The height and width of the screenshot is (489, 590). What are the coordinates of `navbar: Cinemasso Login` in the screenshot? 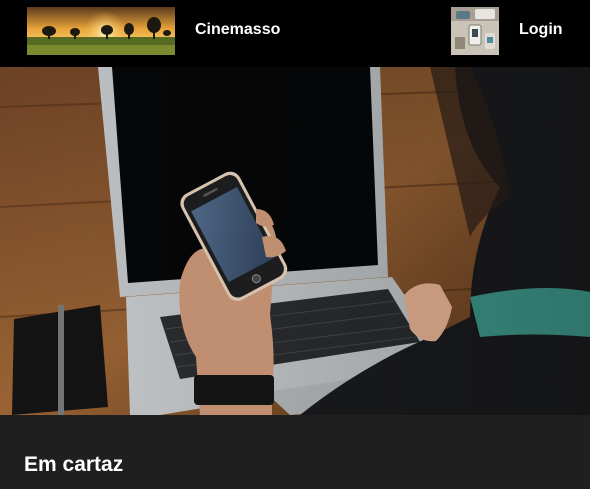 It's located at (295, 33).